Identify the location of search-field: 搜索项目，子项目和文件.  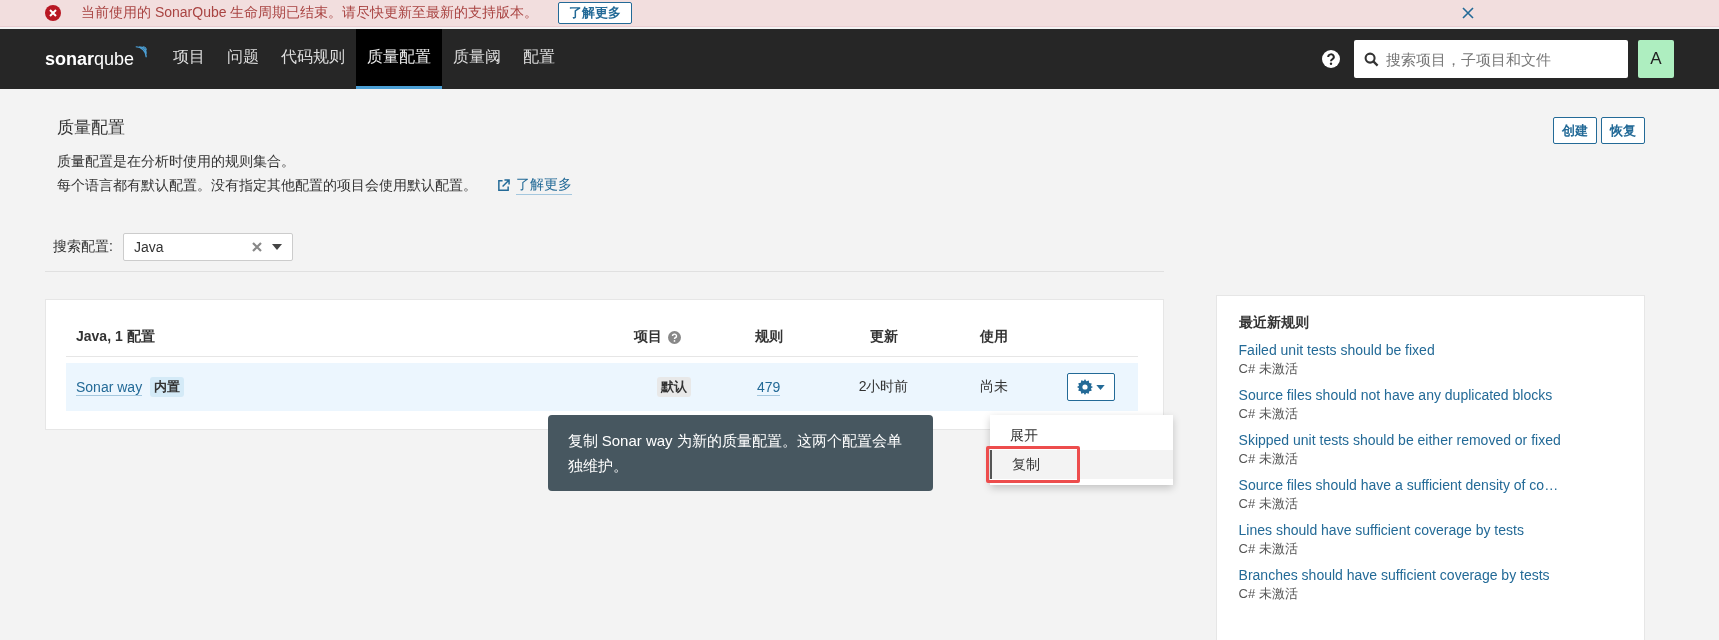
(1491, 59).